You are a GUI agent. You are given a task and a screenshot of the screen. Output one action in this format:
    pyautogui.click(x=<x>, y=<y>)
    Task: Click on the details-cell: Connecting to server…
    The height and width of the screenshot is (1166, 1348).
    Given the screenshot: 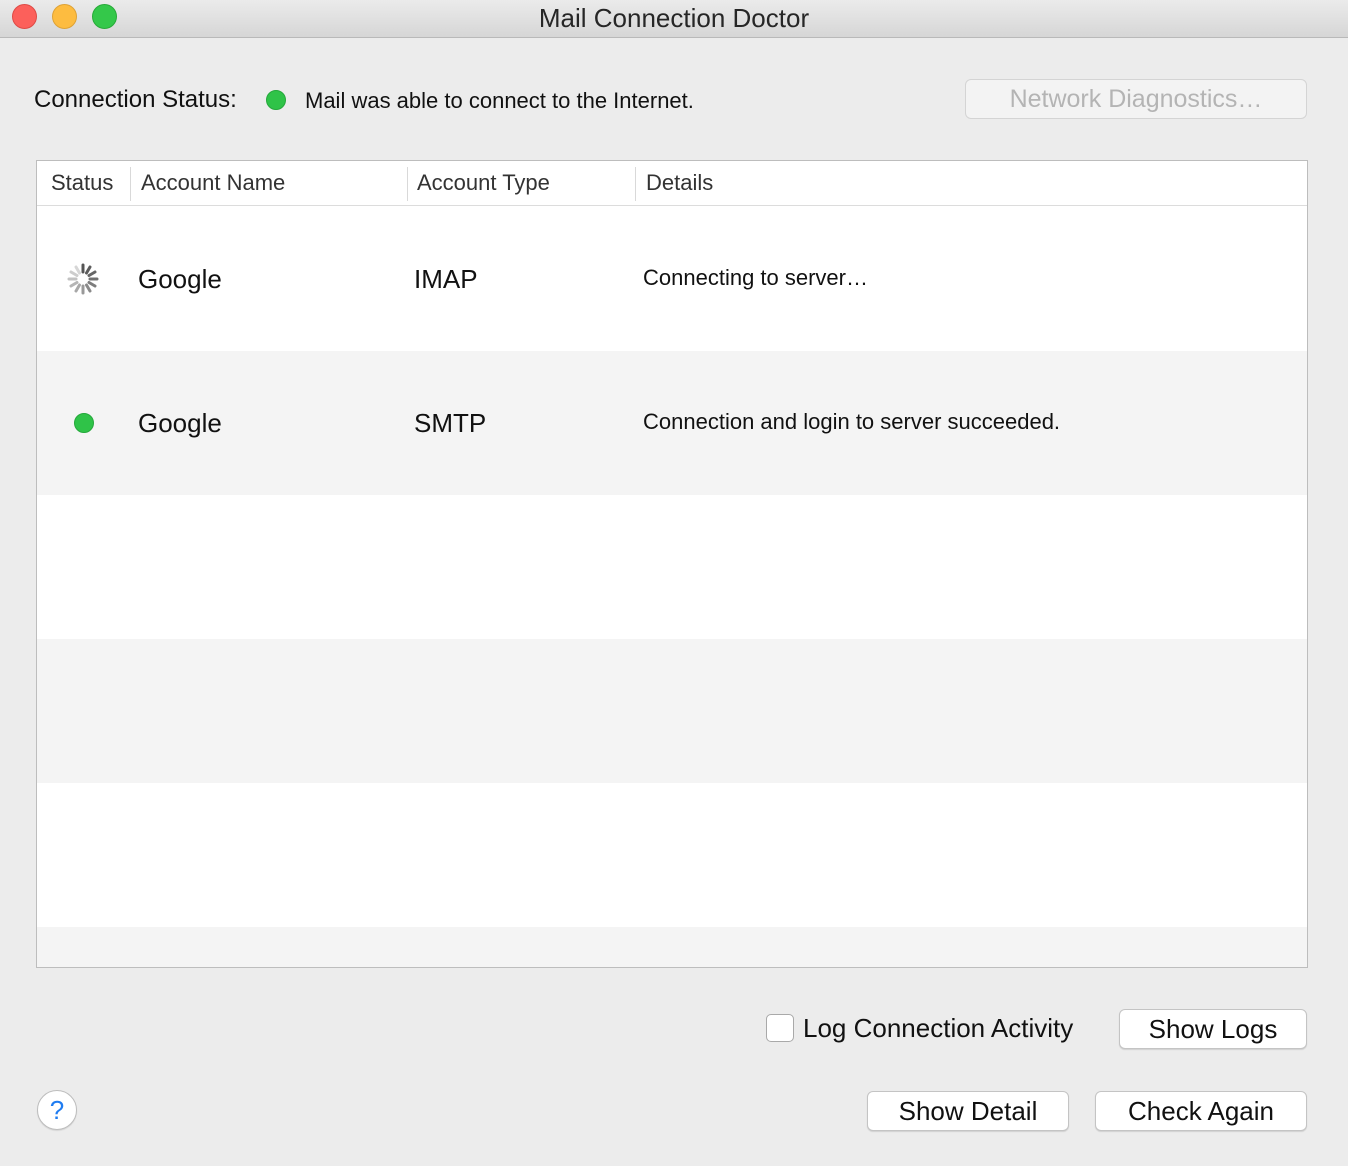 What is the action you would take?
    pyautogui.click(x=755, y=277)
    